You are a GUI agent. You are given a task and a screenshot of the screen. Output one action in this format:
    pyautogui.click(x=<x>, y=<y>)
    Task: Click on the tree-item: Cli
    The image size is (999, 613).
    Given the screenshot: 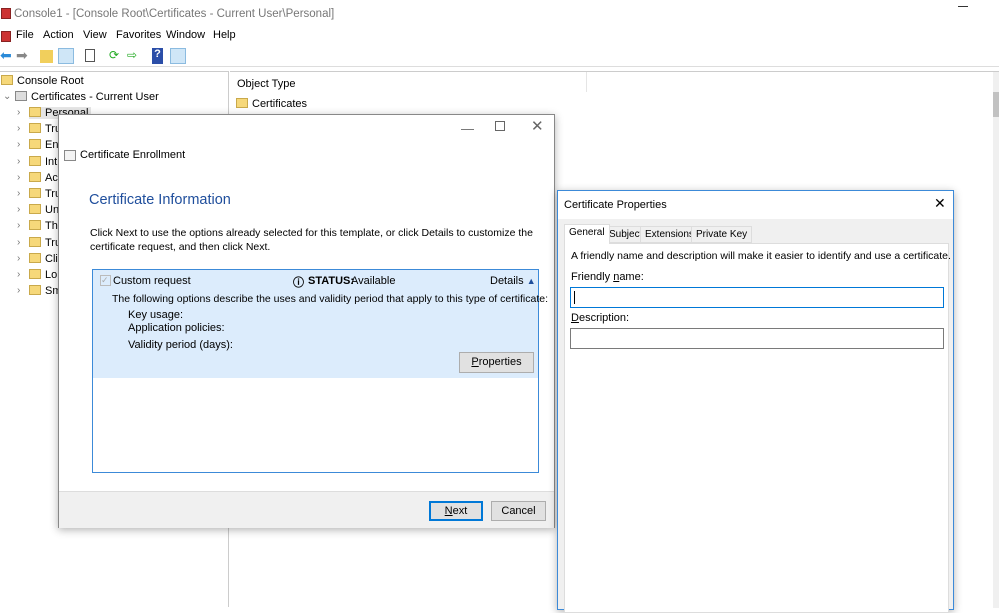 What is the action you would take?
    pyautogui.click(x=43, y=258)
    